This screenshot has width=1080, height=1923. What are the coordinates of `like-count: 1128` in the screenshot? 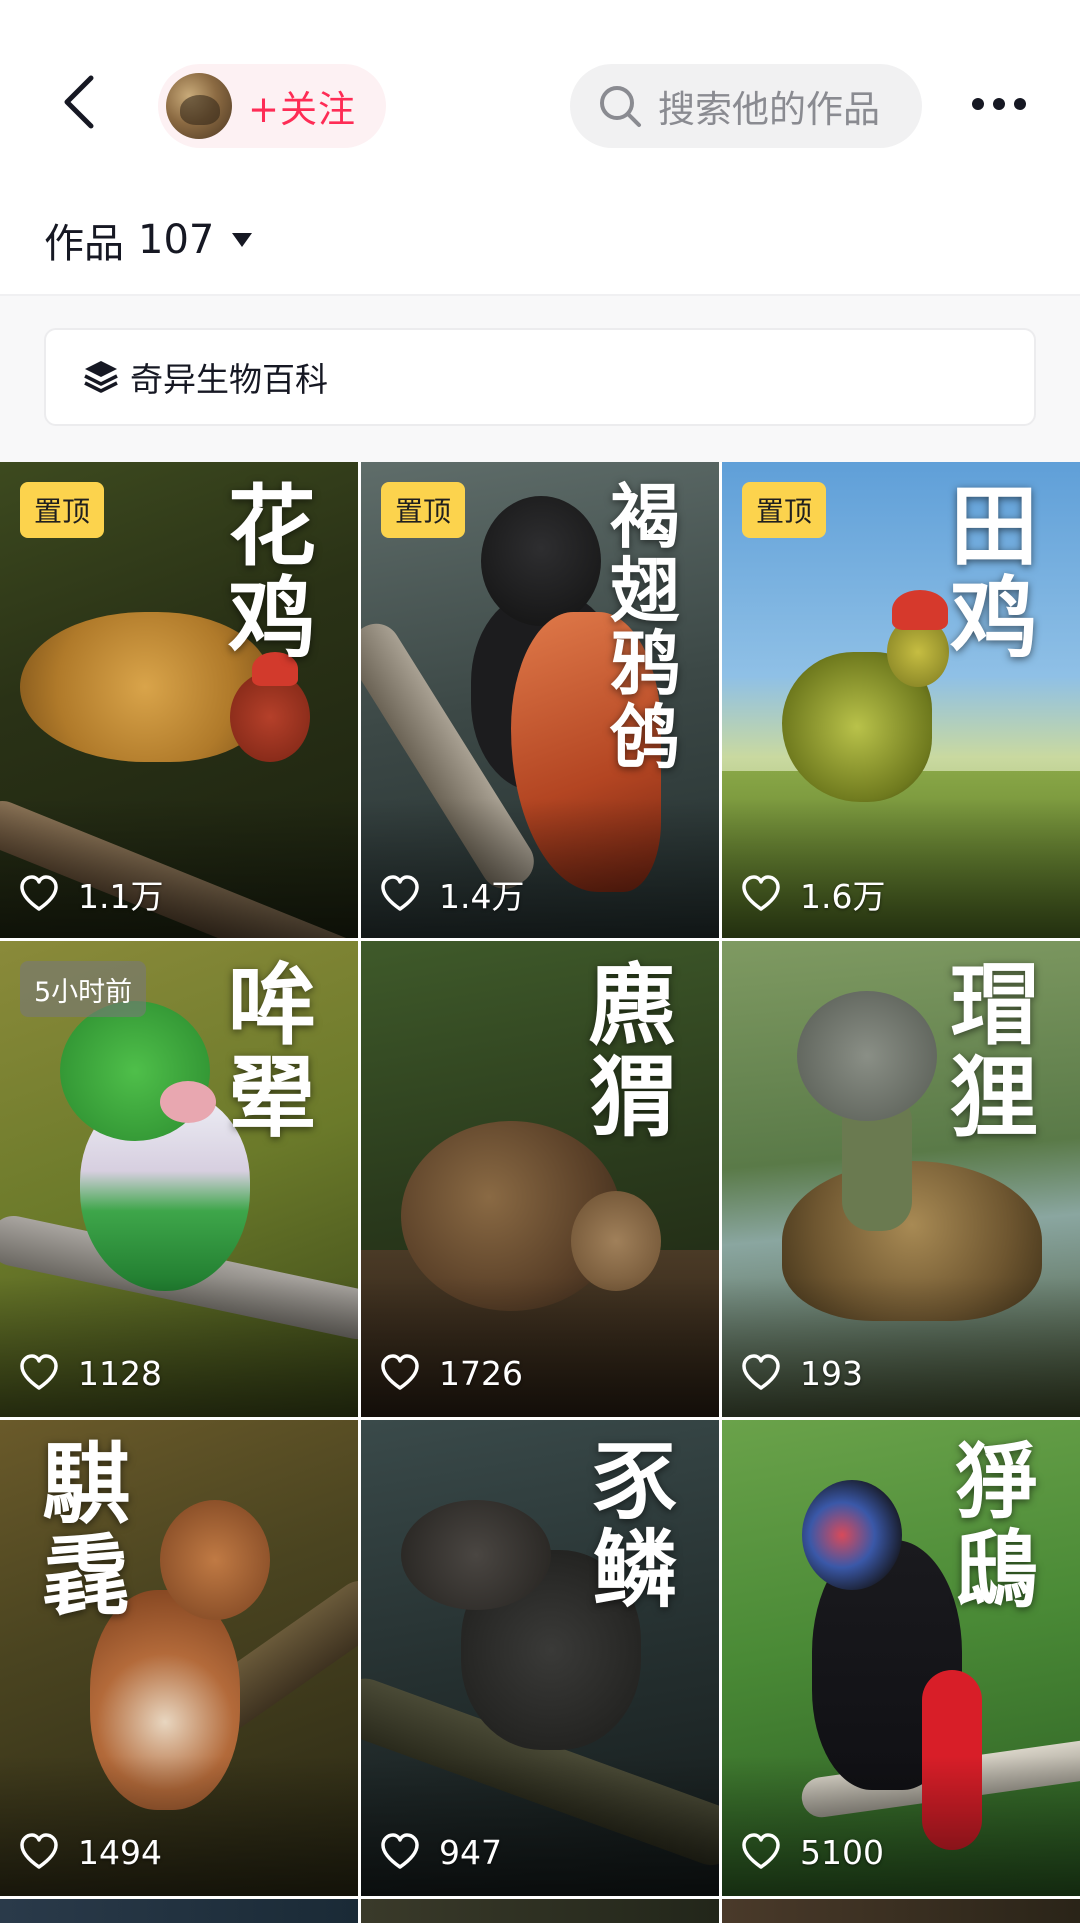 It's located at (90, 1373).